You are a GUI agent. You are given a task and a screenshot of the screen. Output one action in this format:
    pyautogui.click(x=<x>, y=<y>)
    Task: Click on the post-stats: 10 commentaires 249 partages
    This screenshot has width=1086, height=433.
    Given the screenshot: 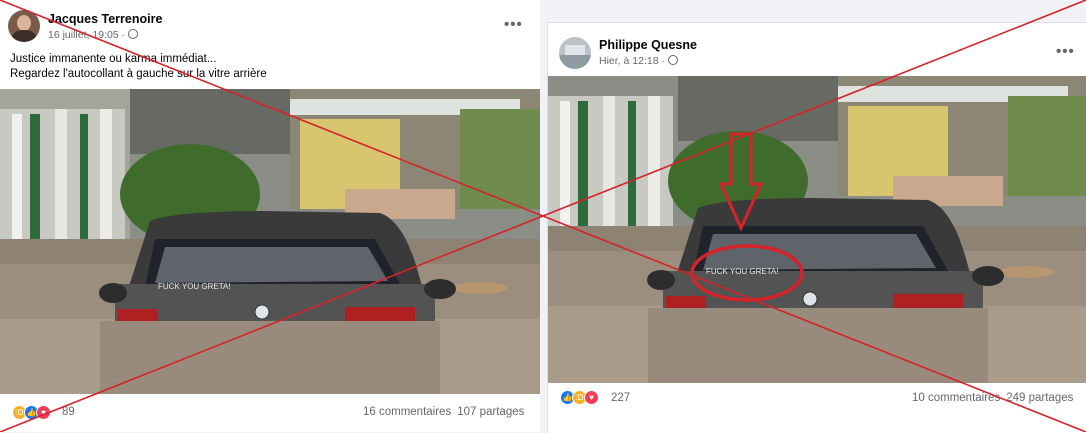 What is the action you would take?
    pyautogui.click(x=992, y=398)
    